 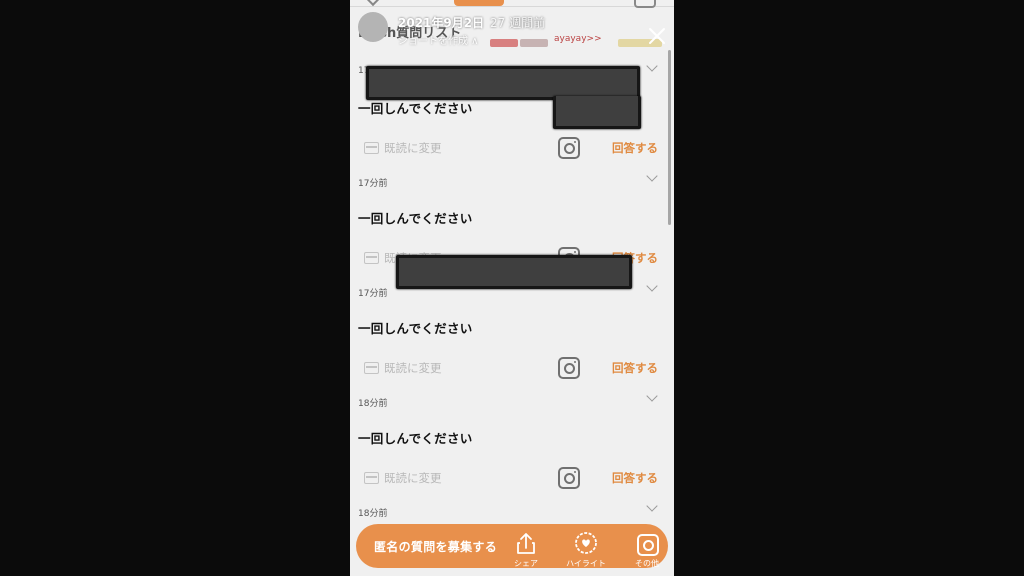 What do you see at coordinates (586, 543) in the screenshot?
I see `heart-icon` at bounding box center [586, 543].